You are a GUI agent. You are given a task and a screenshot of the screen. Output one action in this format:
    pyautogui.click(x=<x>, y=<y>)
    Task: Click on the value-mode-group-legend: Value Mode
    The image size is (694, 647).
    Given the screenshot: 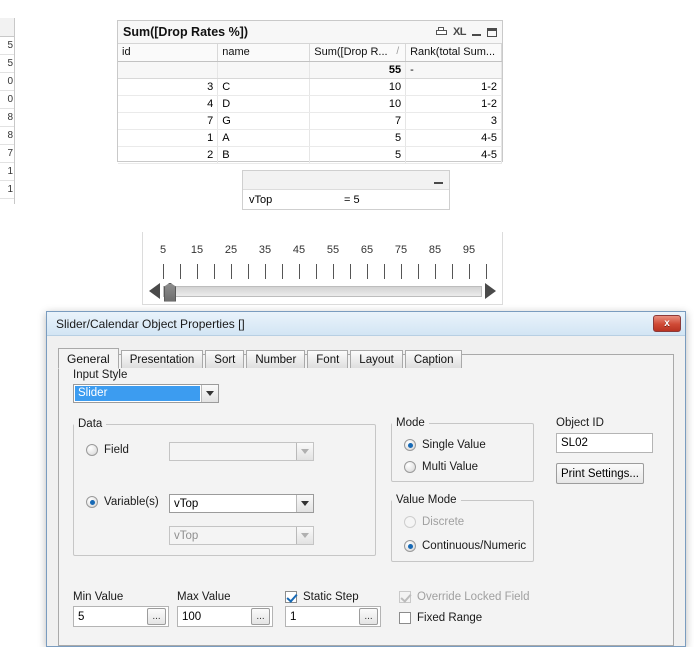 What is the action you would take?
    pyautogui.click(x=426, y=500)
    